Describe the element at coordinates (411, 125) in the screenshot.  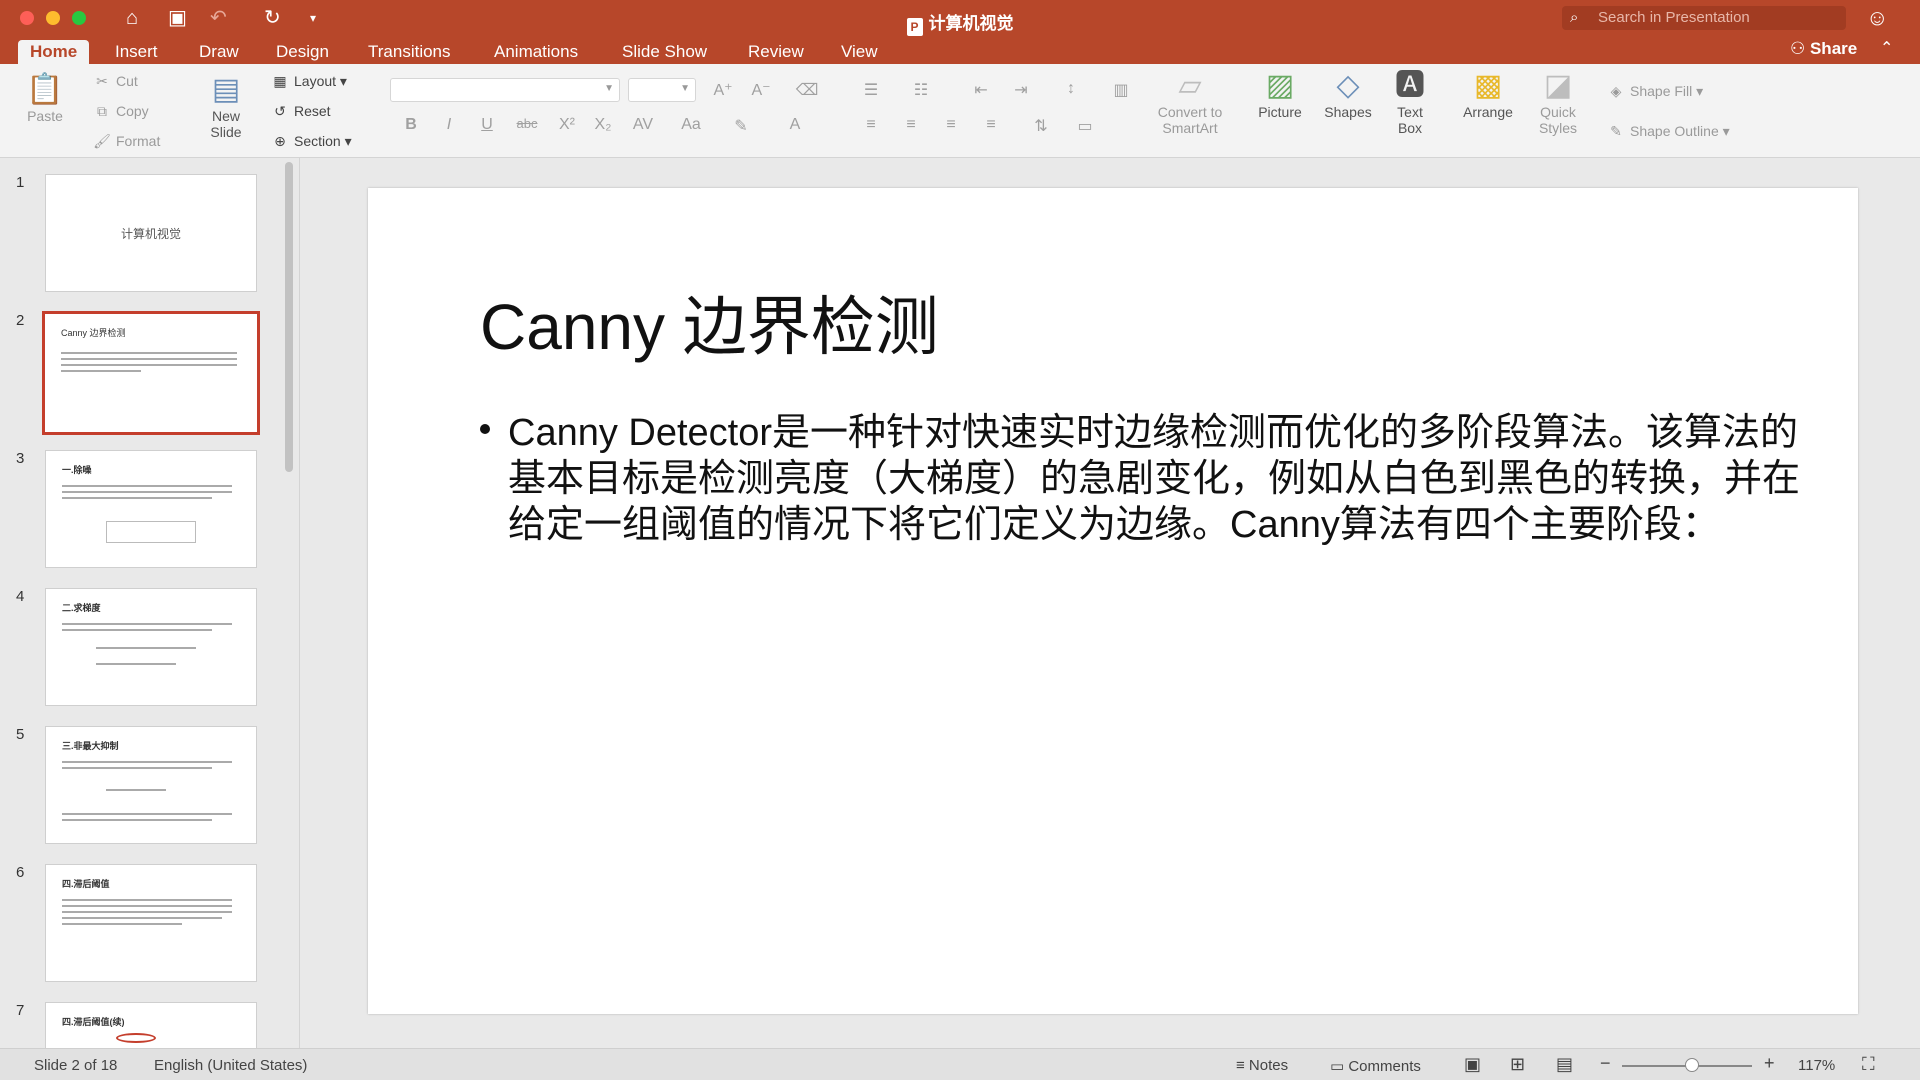
I see `bold-icon: B` at that location.